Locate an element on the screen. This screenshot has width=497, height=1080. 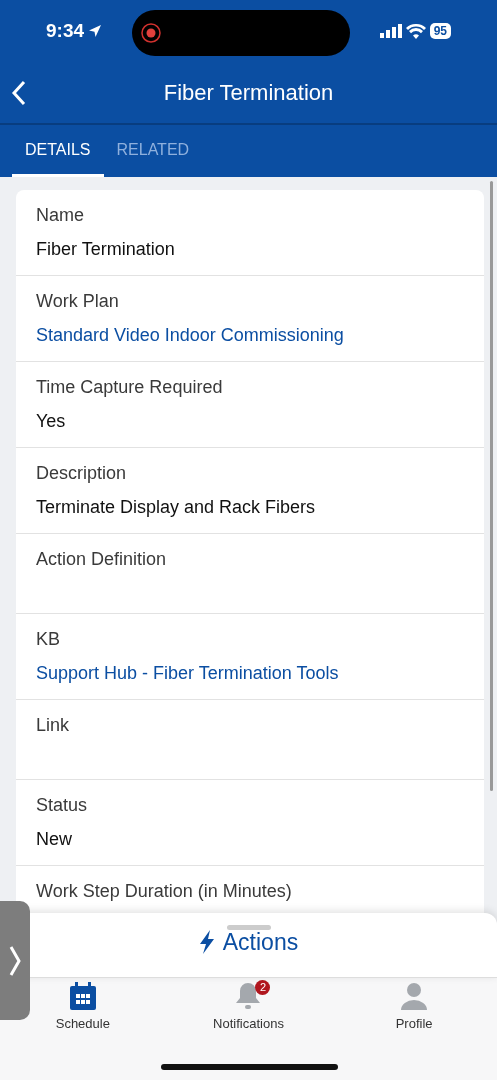
recording-icon is located at coordinates (150, 33).